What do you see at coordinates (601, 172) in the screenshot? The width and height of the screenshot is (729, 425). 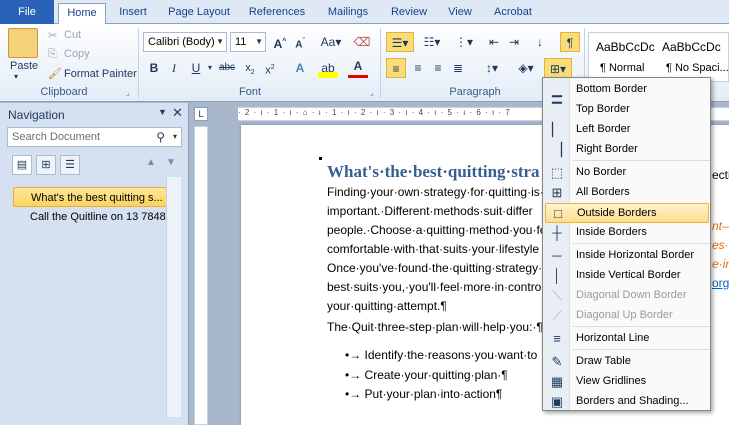 I see `menu-item-label: No Border` at bounding box center [601, 172].